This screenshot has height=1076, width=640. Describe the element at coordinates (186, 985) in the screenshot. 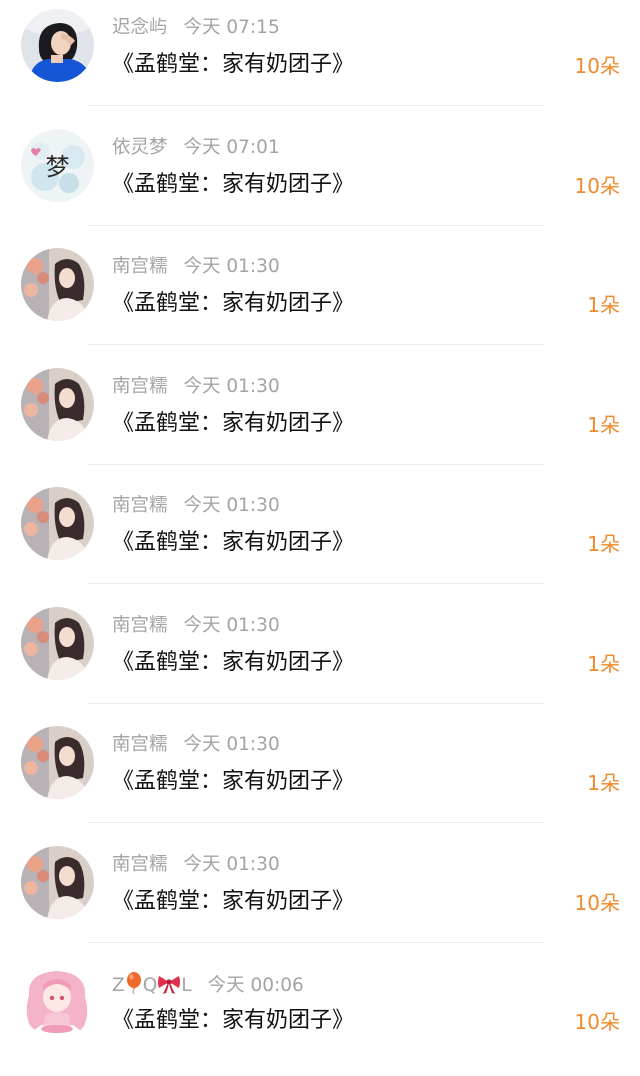

I see `sender-name-part: L` at that location.